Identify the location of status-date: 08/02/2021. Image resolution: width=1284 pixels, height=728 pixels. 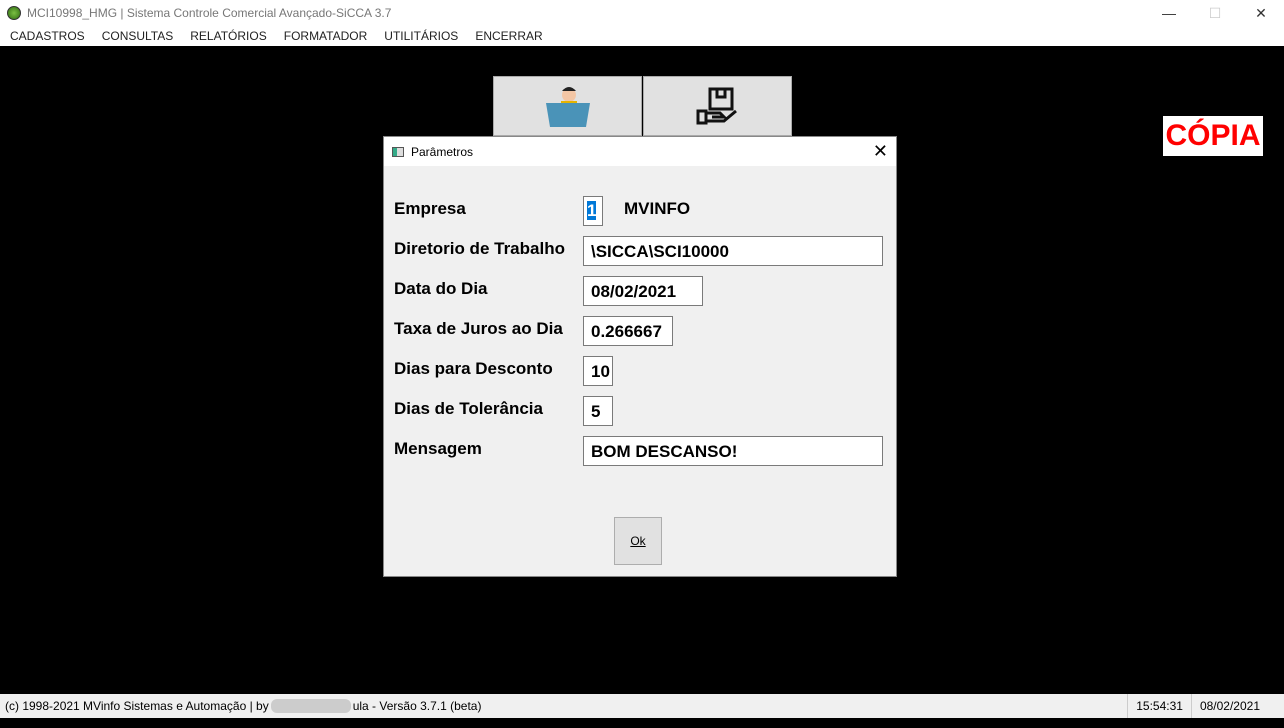
(1229, 706).